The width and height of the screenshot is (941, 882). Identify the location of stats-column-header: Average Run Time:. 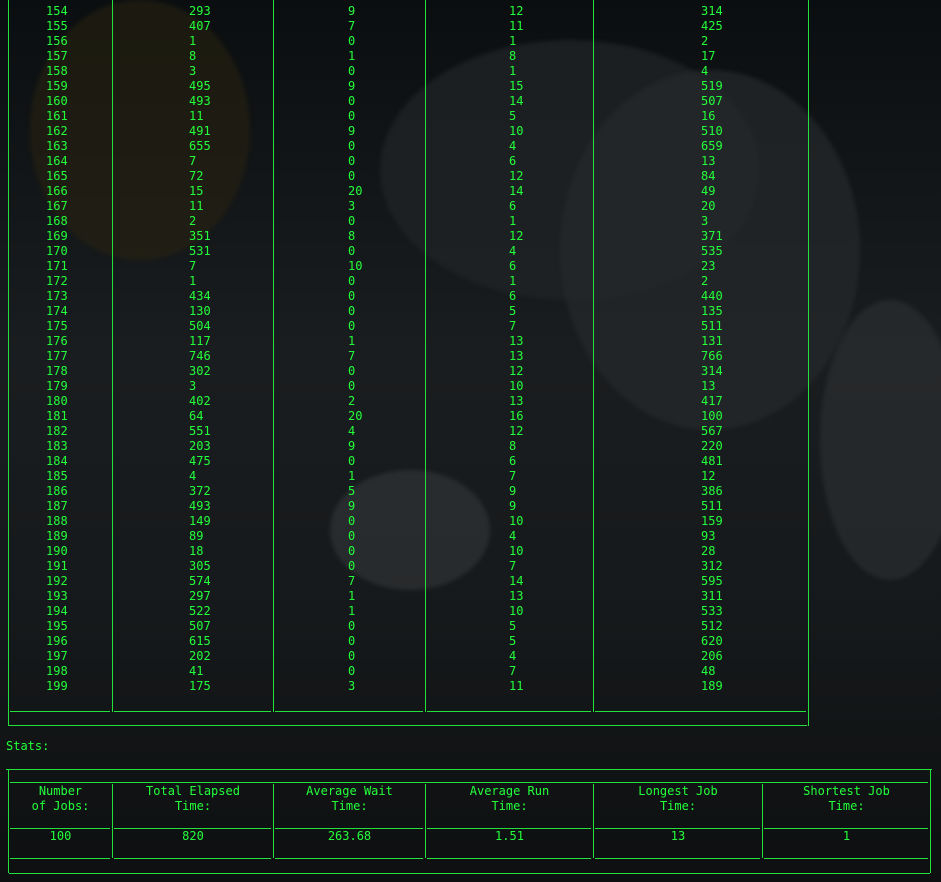
(509, 799).